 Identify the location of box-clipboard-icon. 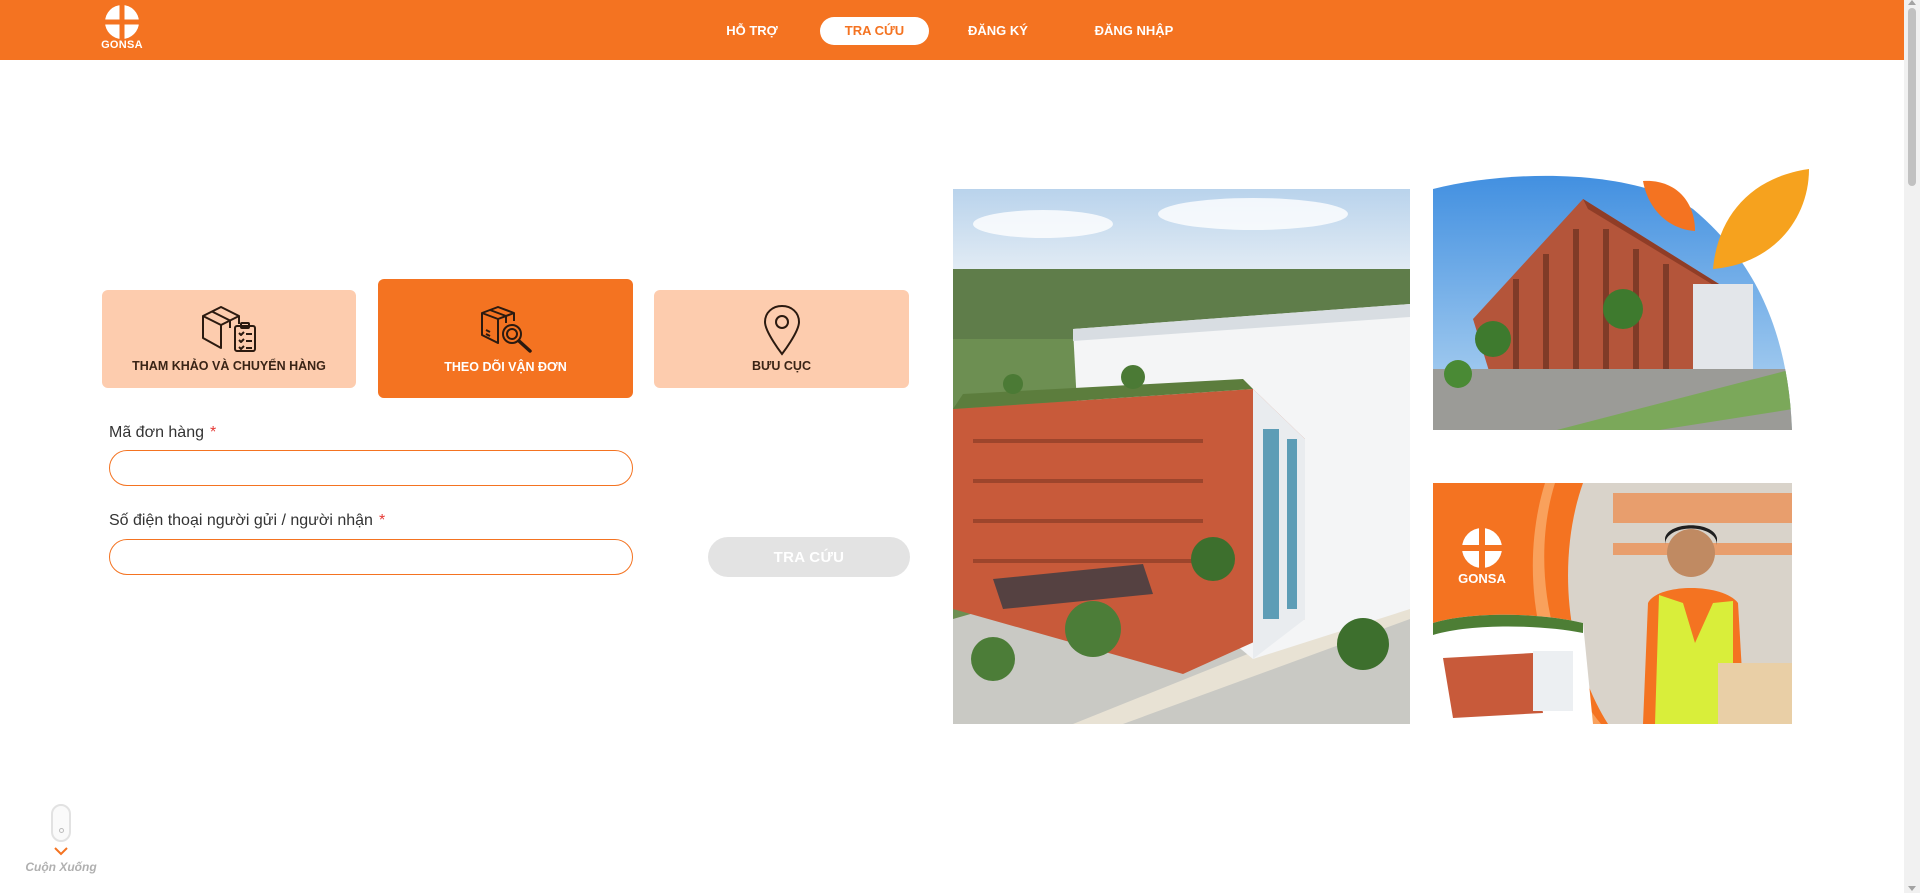
(229, 329).